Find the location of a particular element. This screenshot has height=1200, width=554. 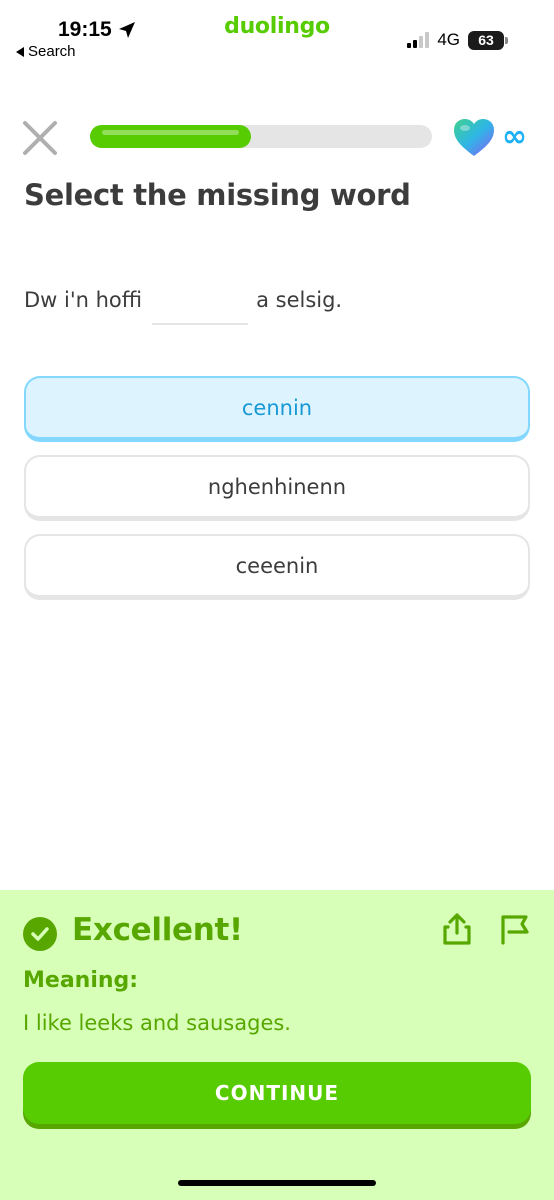

share-icon is located at coordinates (457, 929).